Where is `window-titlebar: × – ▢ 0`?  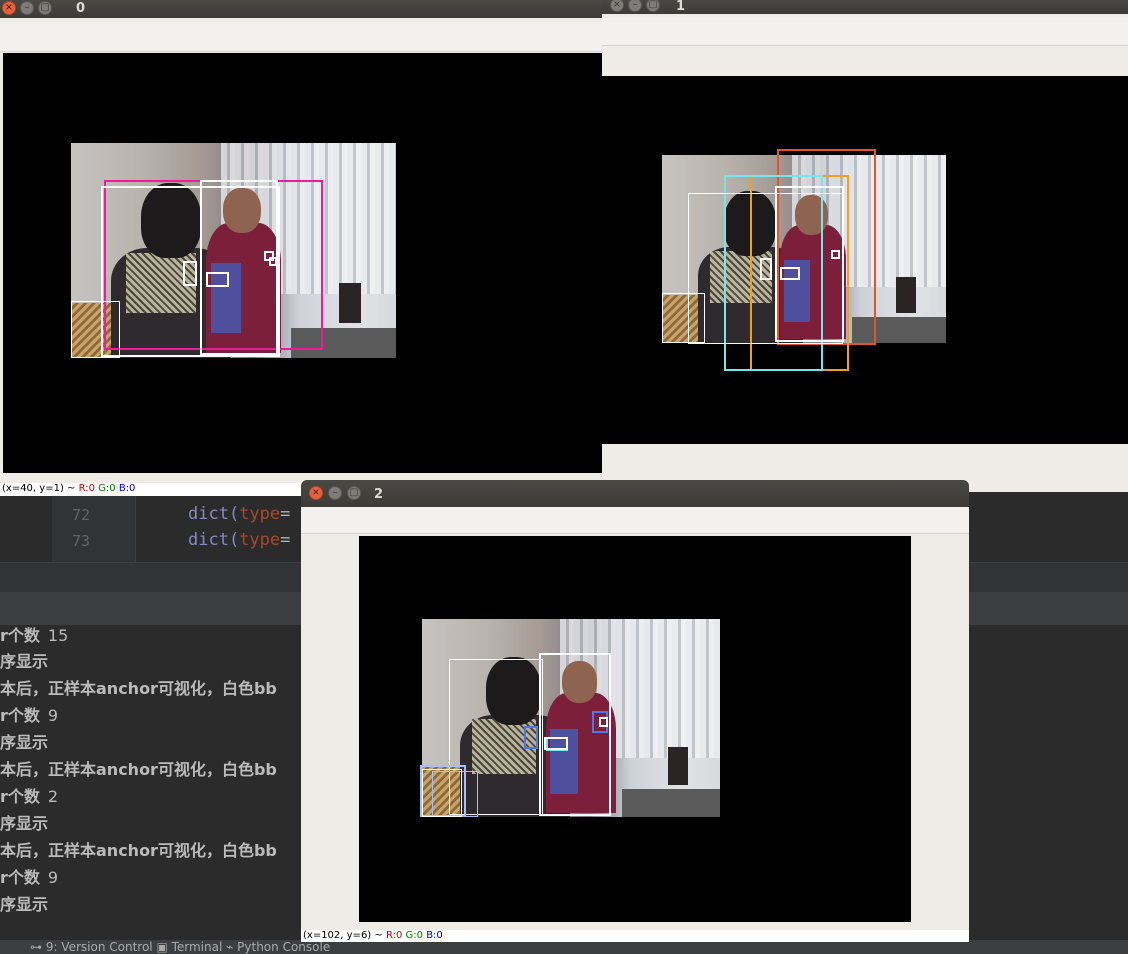
window-titlebar: × – ▢ 0 is located at coordinates (301, 9).